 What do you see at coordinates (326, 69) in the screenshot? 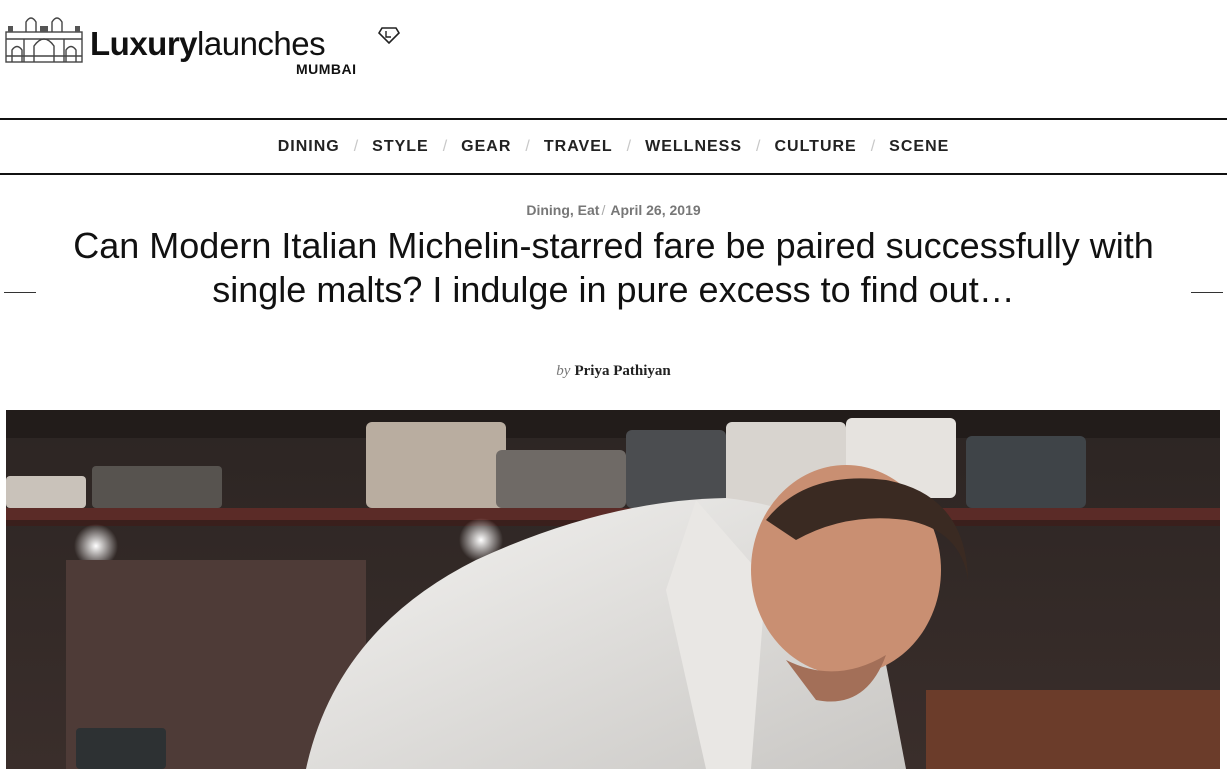
I see `logo-city: MUMBAI` at bounding box center [326, 69].